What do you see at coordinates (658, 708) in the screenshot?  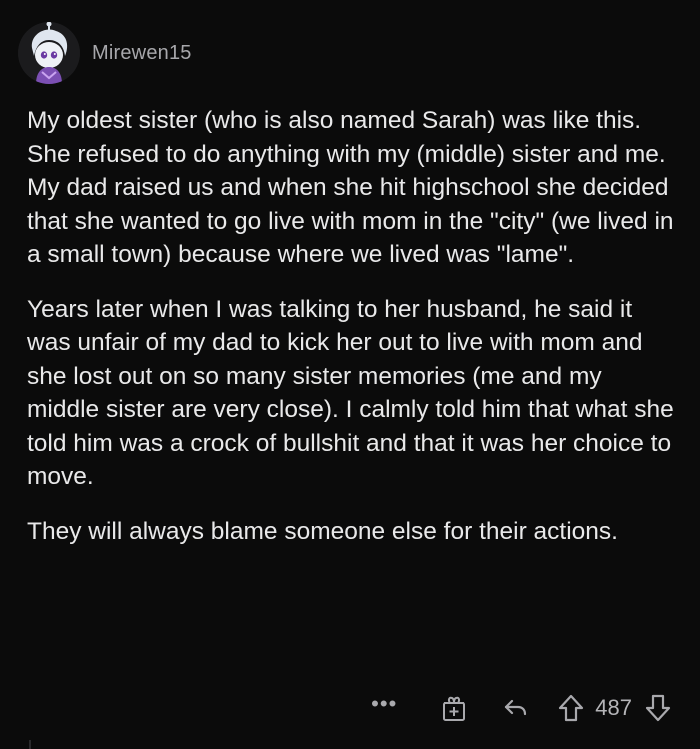 I see `downvote-arrow-icon` at bounding box center [658, 708].